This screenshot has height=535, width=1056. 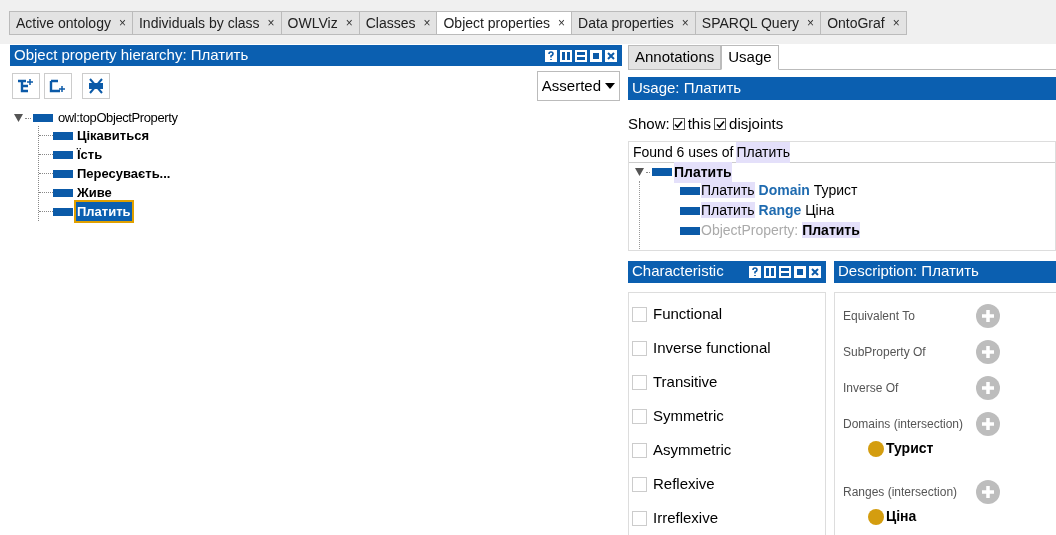 I want to click on tab: Usage, so click(x=750, y=57).